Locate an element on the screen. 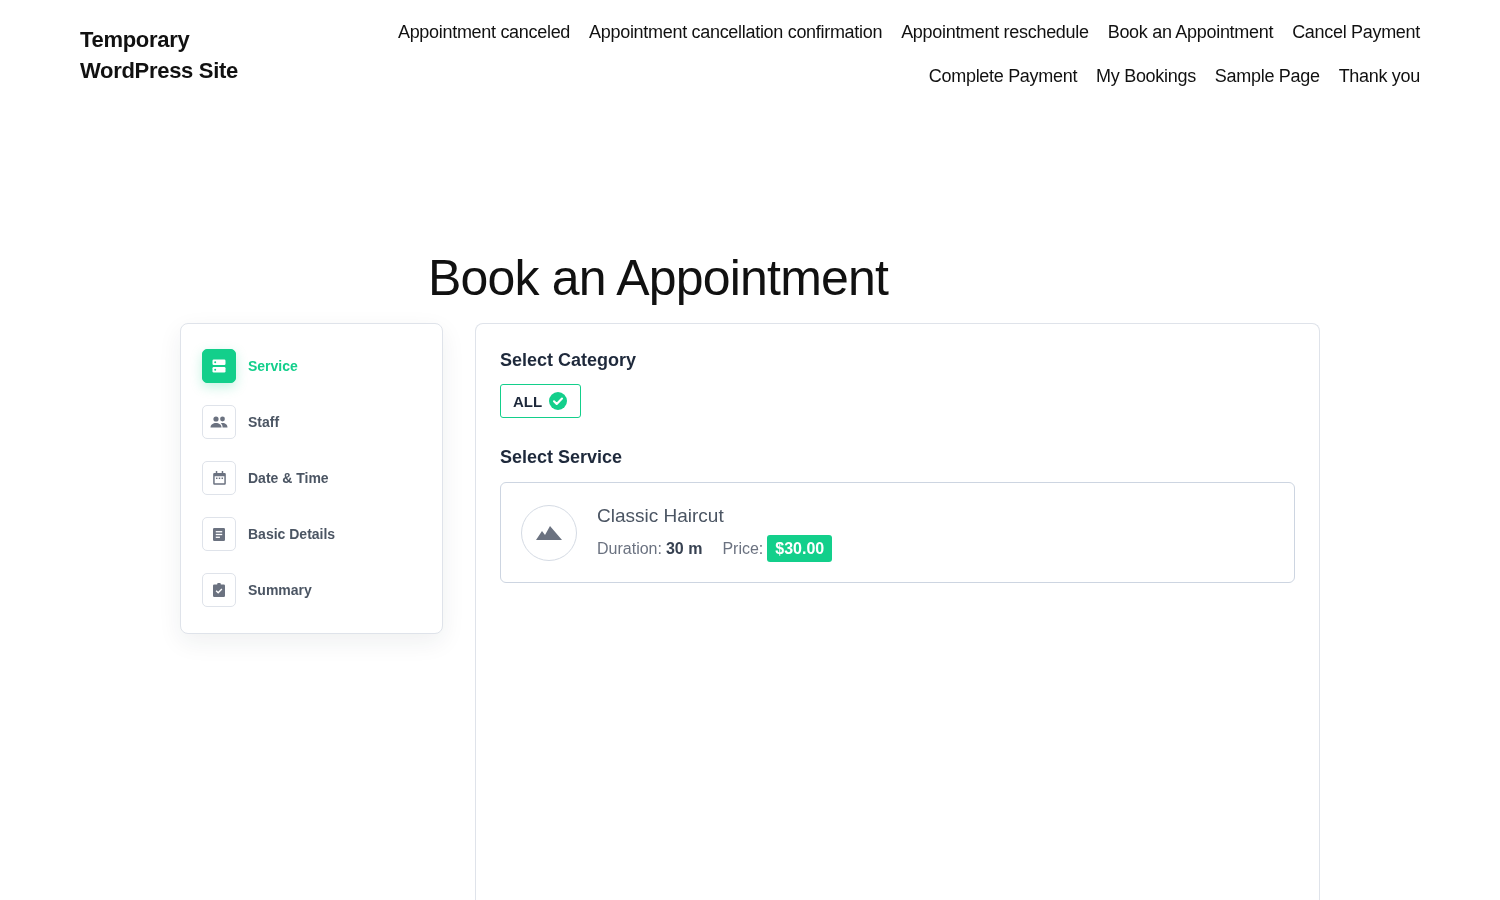  section-heading: Select Service is located at coordinates (562, 457).